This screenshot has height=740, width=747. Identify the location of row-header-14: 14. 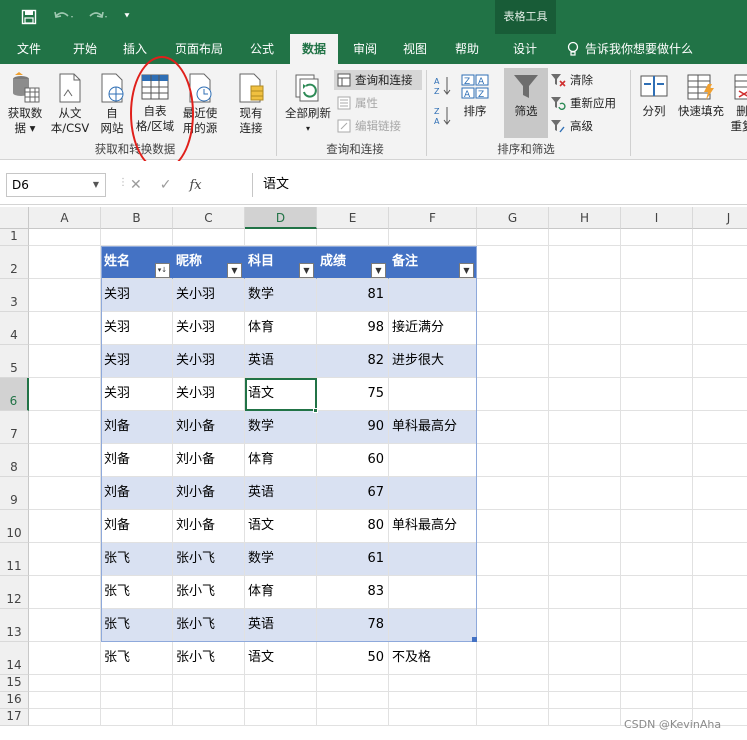
(14, 658).